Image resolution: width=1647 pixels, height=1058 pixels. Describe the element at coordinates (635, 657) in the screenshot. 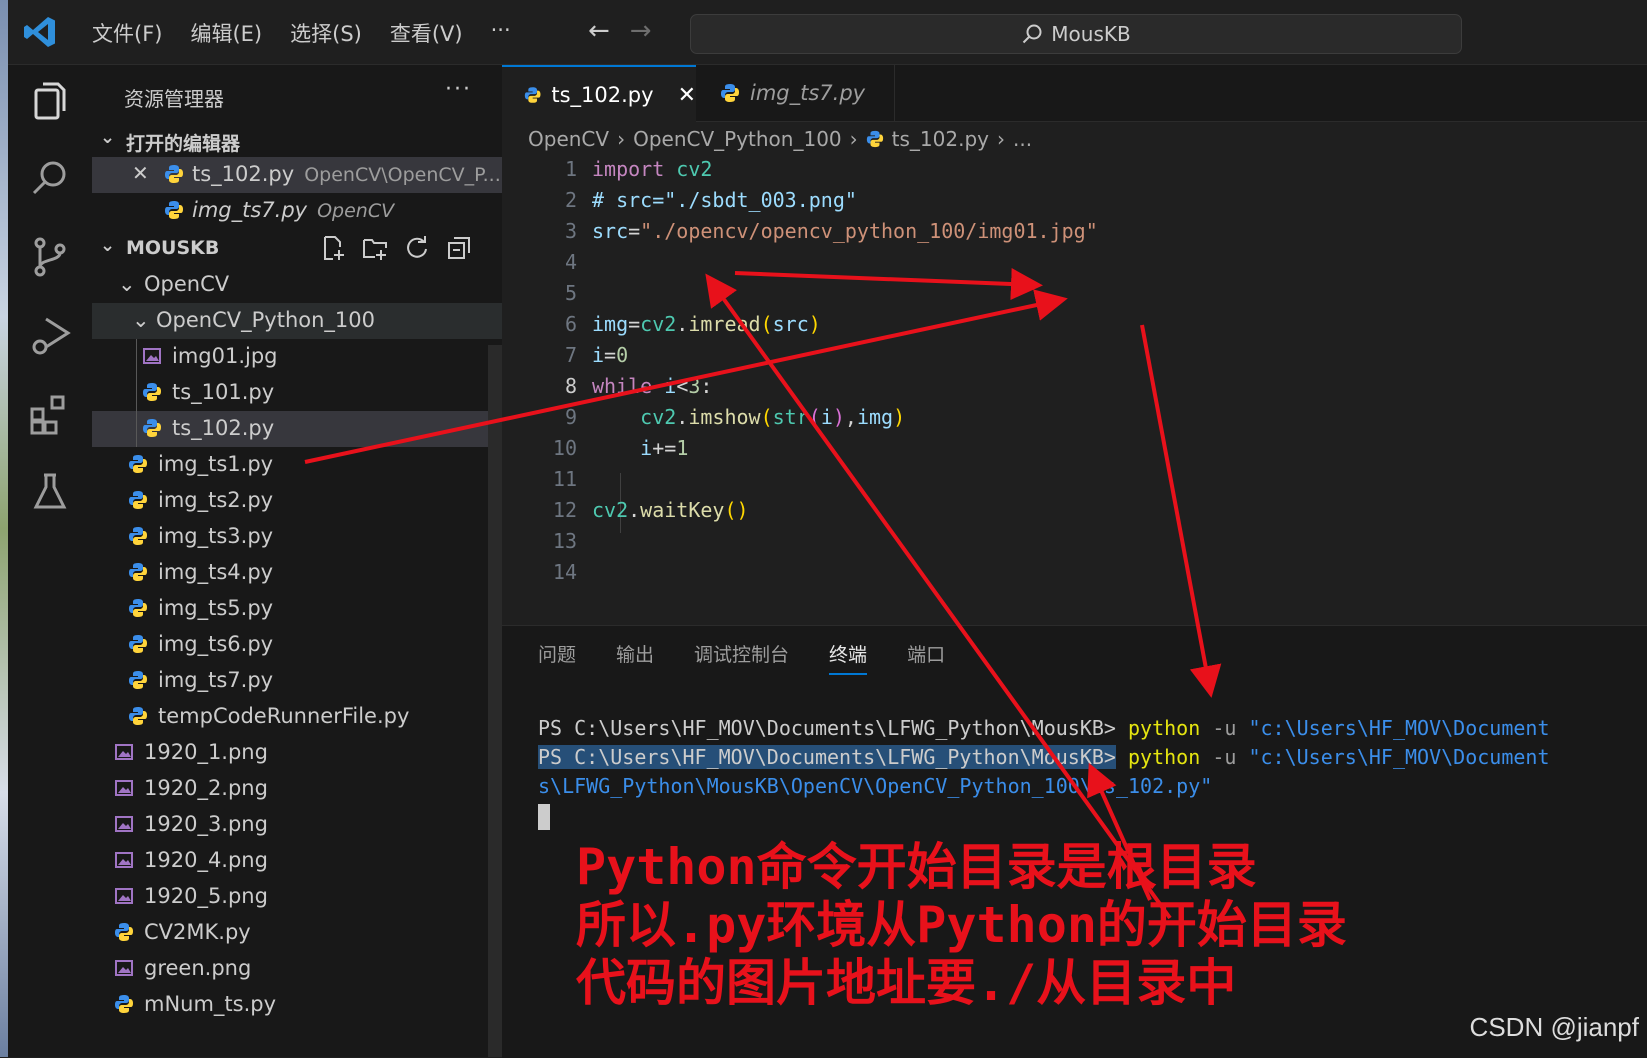

I see `tab-output: 输出` at that location.